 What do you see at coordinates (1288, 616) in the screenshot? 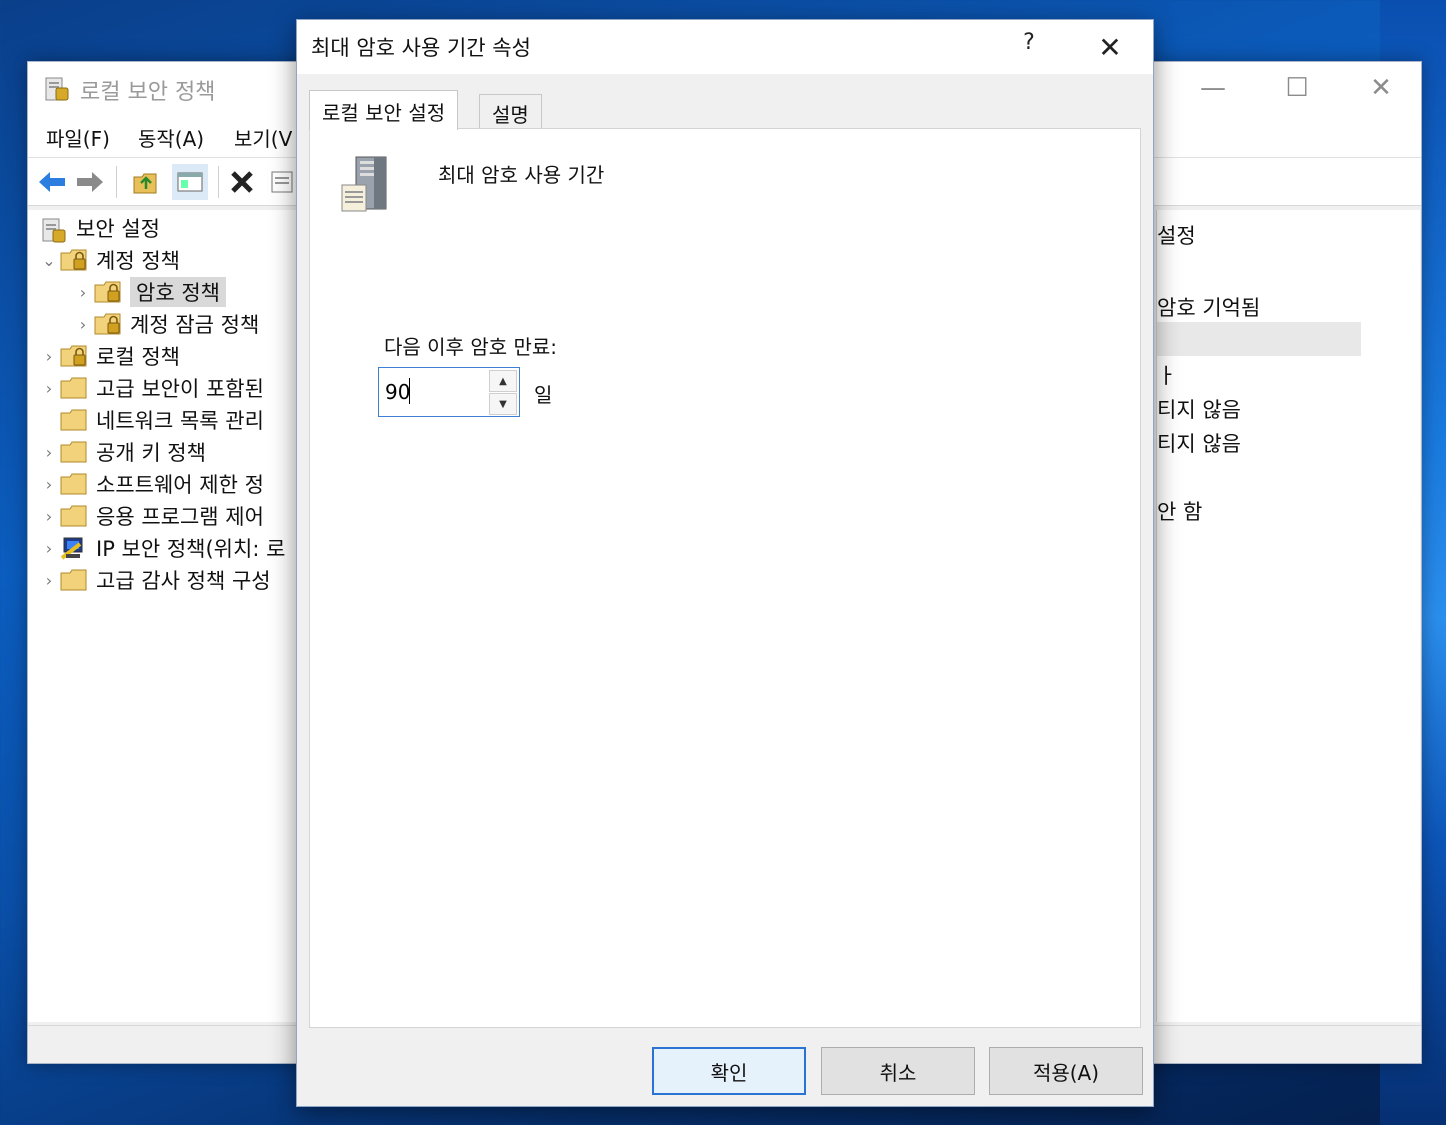
I see `details-pane: 설정 암호 기억됨 ㅏ 티지 않음 티지 않음 안 함` at bounding box center [1288, 616].